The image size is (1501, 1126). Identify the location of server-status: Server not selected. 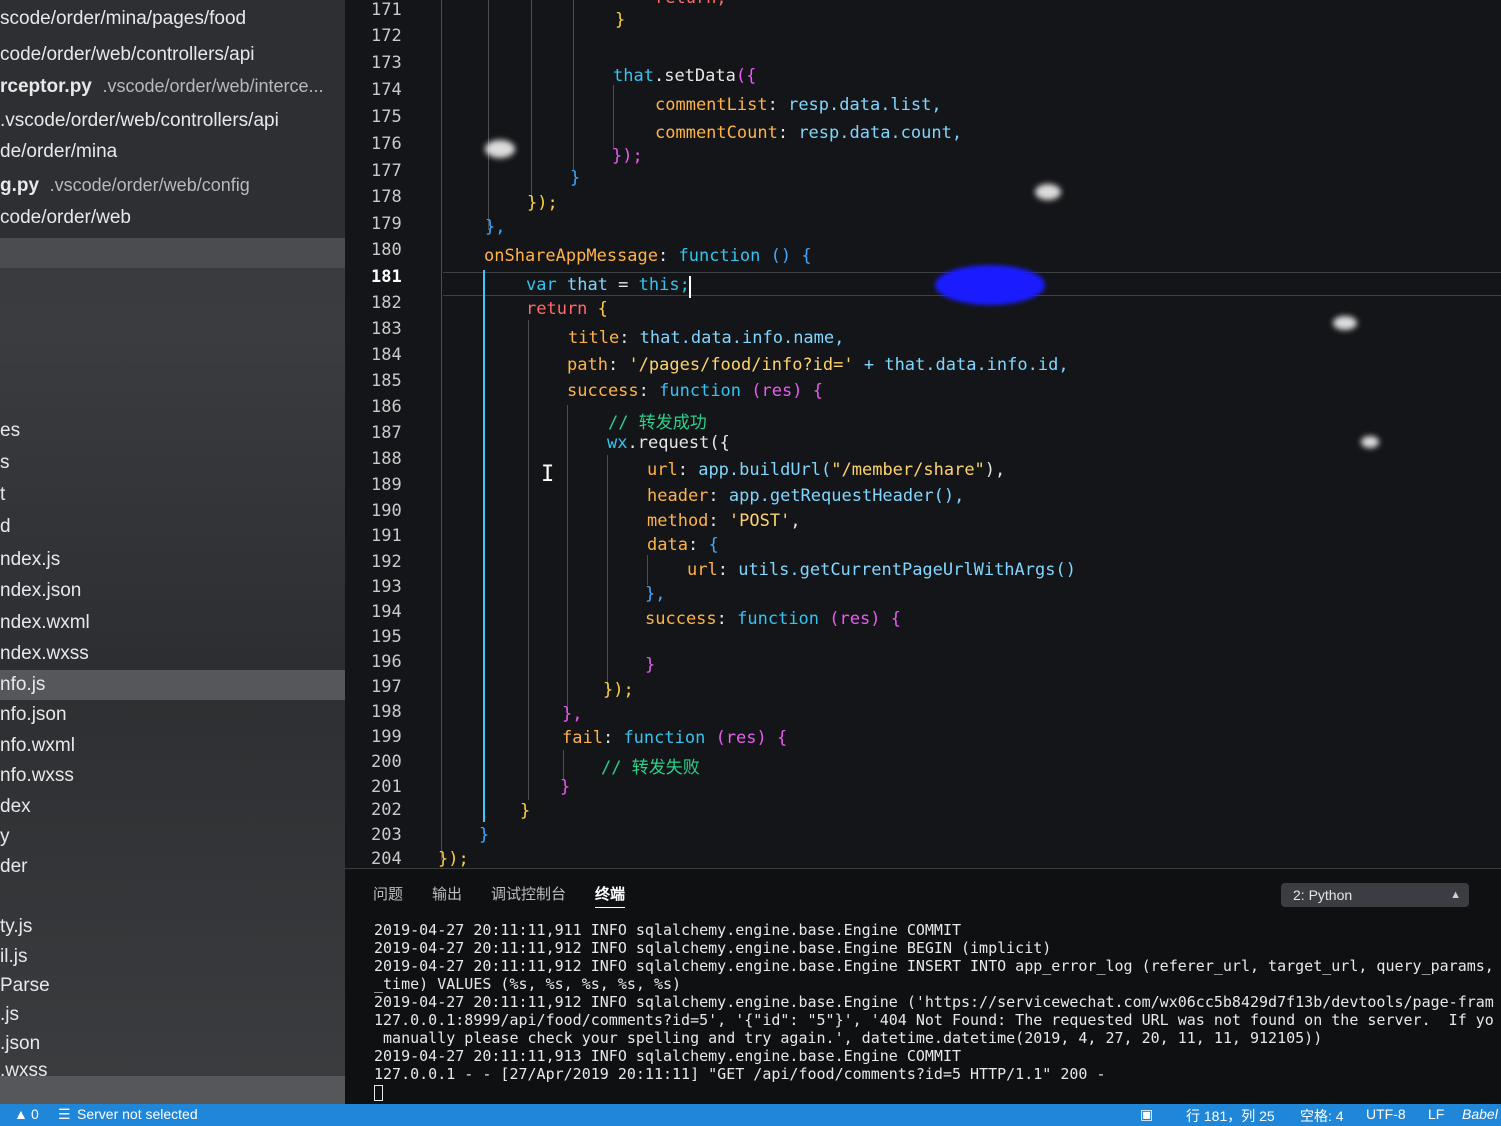
(137, 1114).